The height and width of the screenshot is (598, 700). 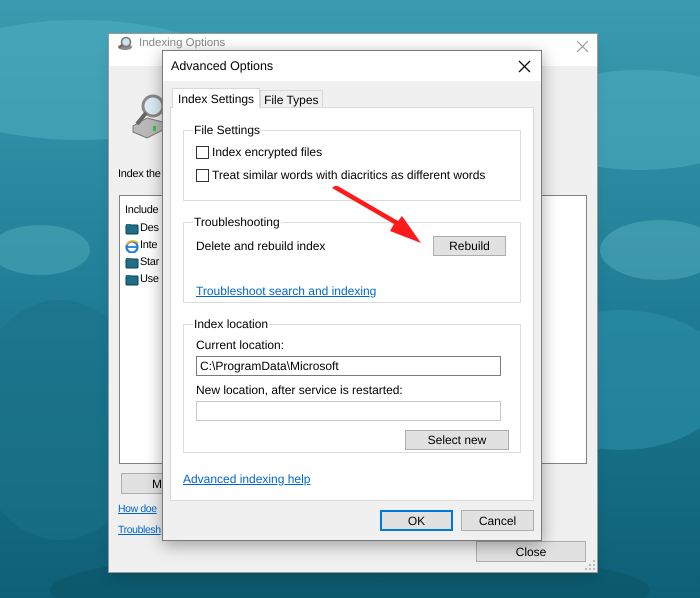 I want to click on location-name: Inte, so click(x=149, y=246).